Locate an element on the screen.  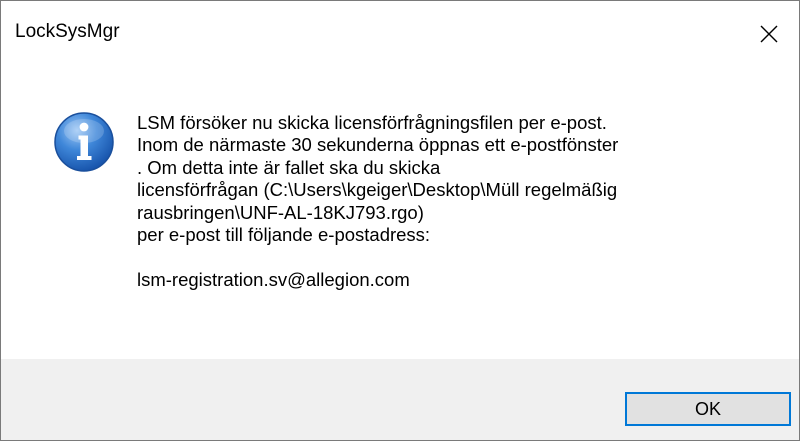
close-button is located at coordinates (769, 34).